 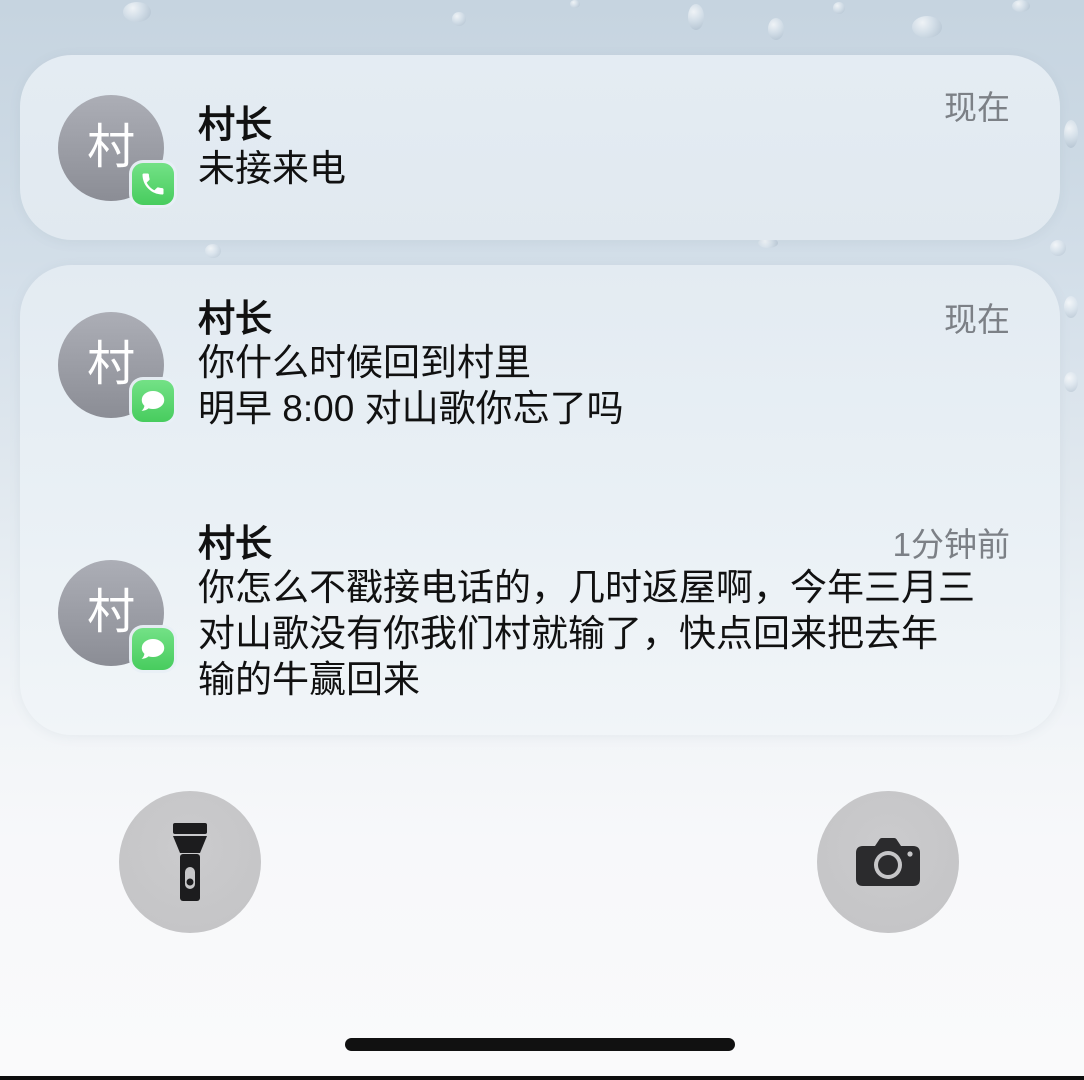 I want to click on notification-time: 1分钟前, so click(x=951, y=544).